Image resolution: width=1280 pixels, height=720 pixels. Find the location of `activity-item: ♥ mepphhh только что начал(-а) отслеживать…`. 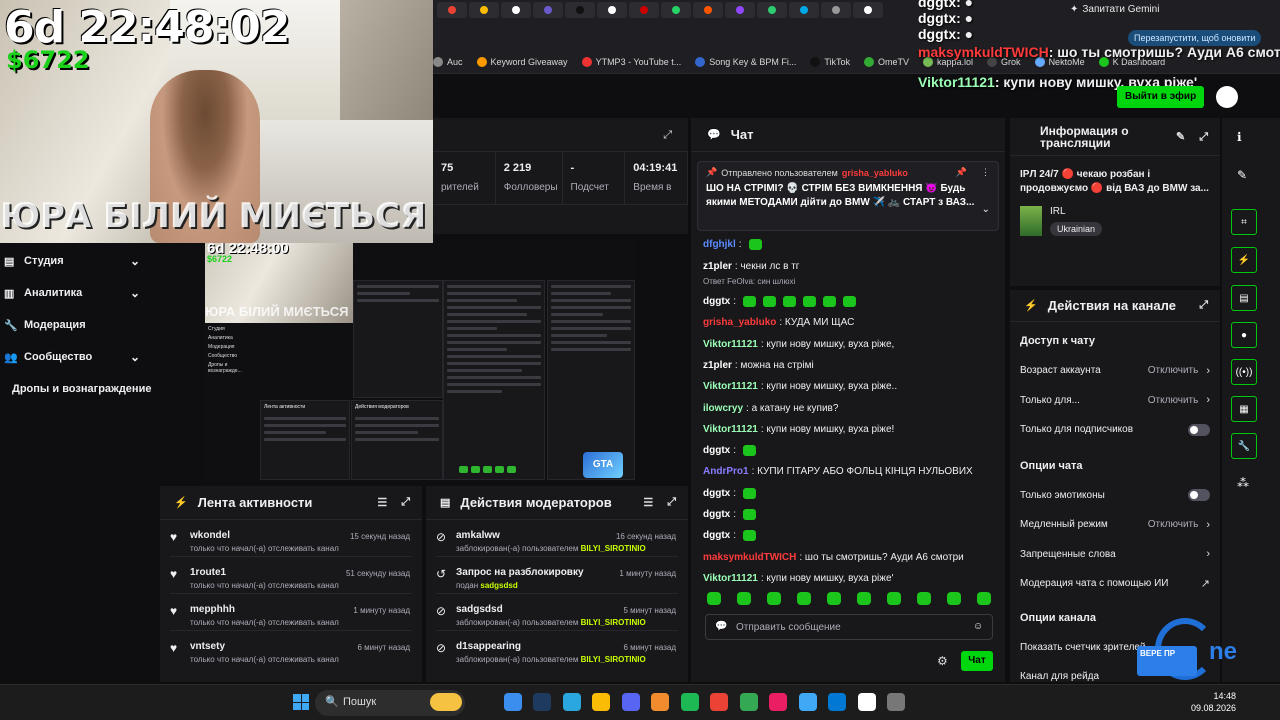

activity-item: ♥ mepphhh только что начал(-а) отслеживать… is located at coordinates (291, 612).